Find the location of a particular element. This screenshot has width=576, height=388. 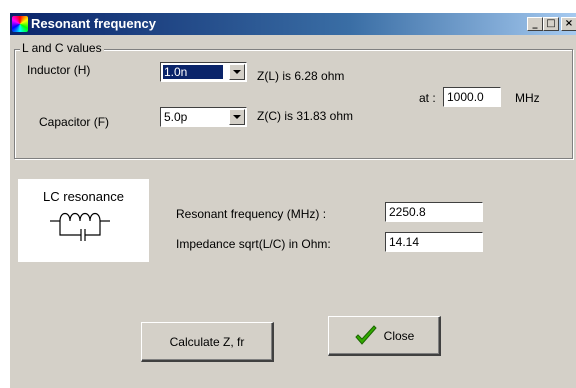

app-icon is located at coordinates (20, 24).